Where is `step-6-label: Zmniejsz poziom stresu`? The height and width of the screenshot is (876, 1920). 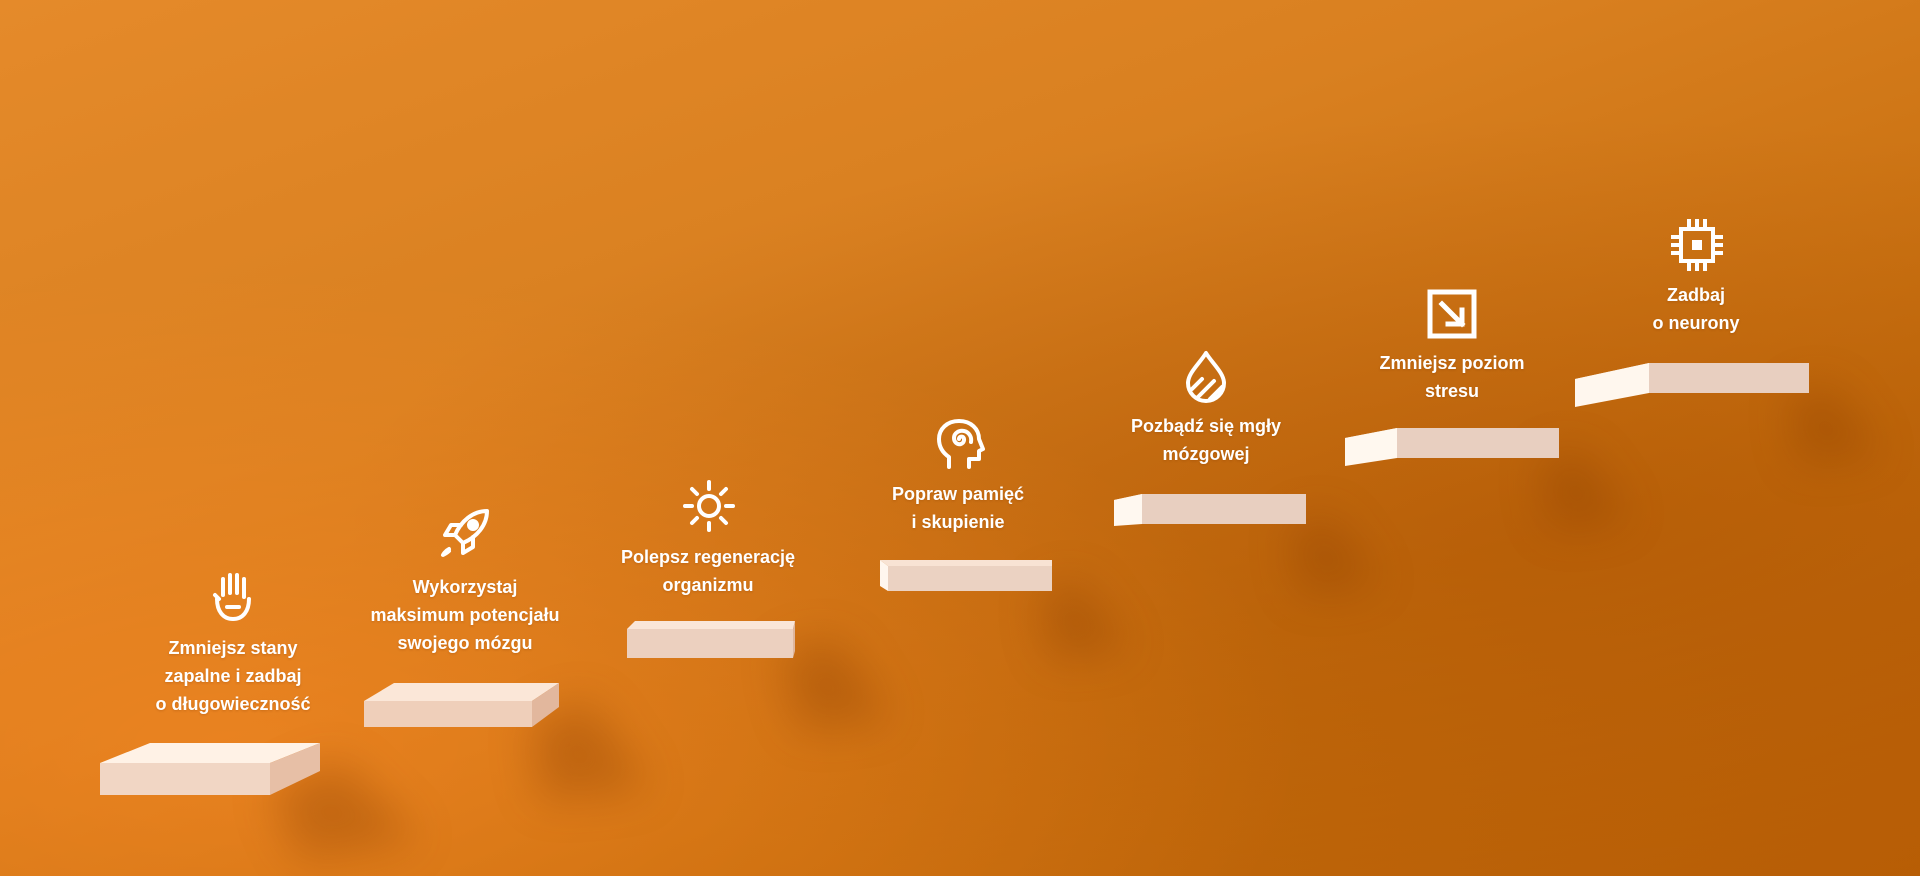 step-6-label: Zmniejsz poziom stresu is located at coordinates (1452, 377).